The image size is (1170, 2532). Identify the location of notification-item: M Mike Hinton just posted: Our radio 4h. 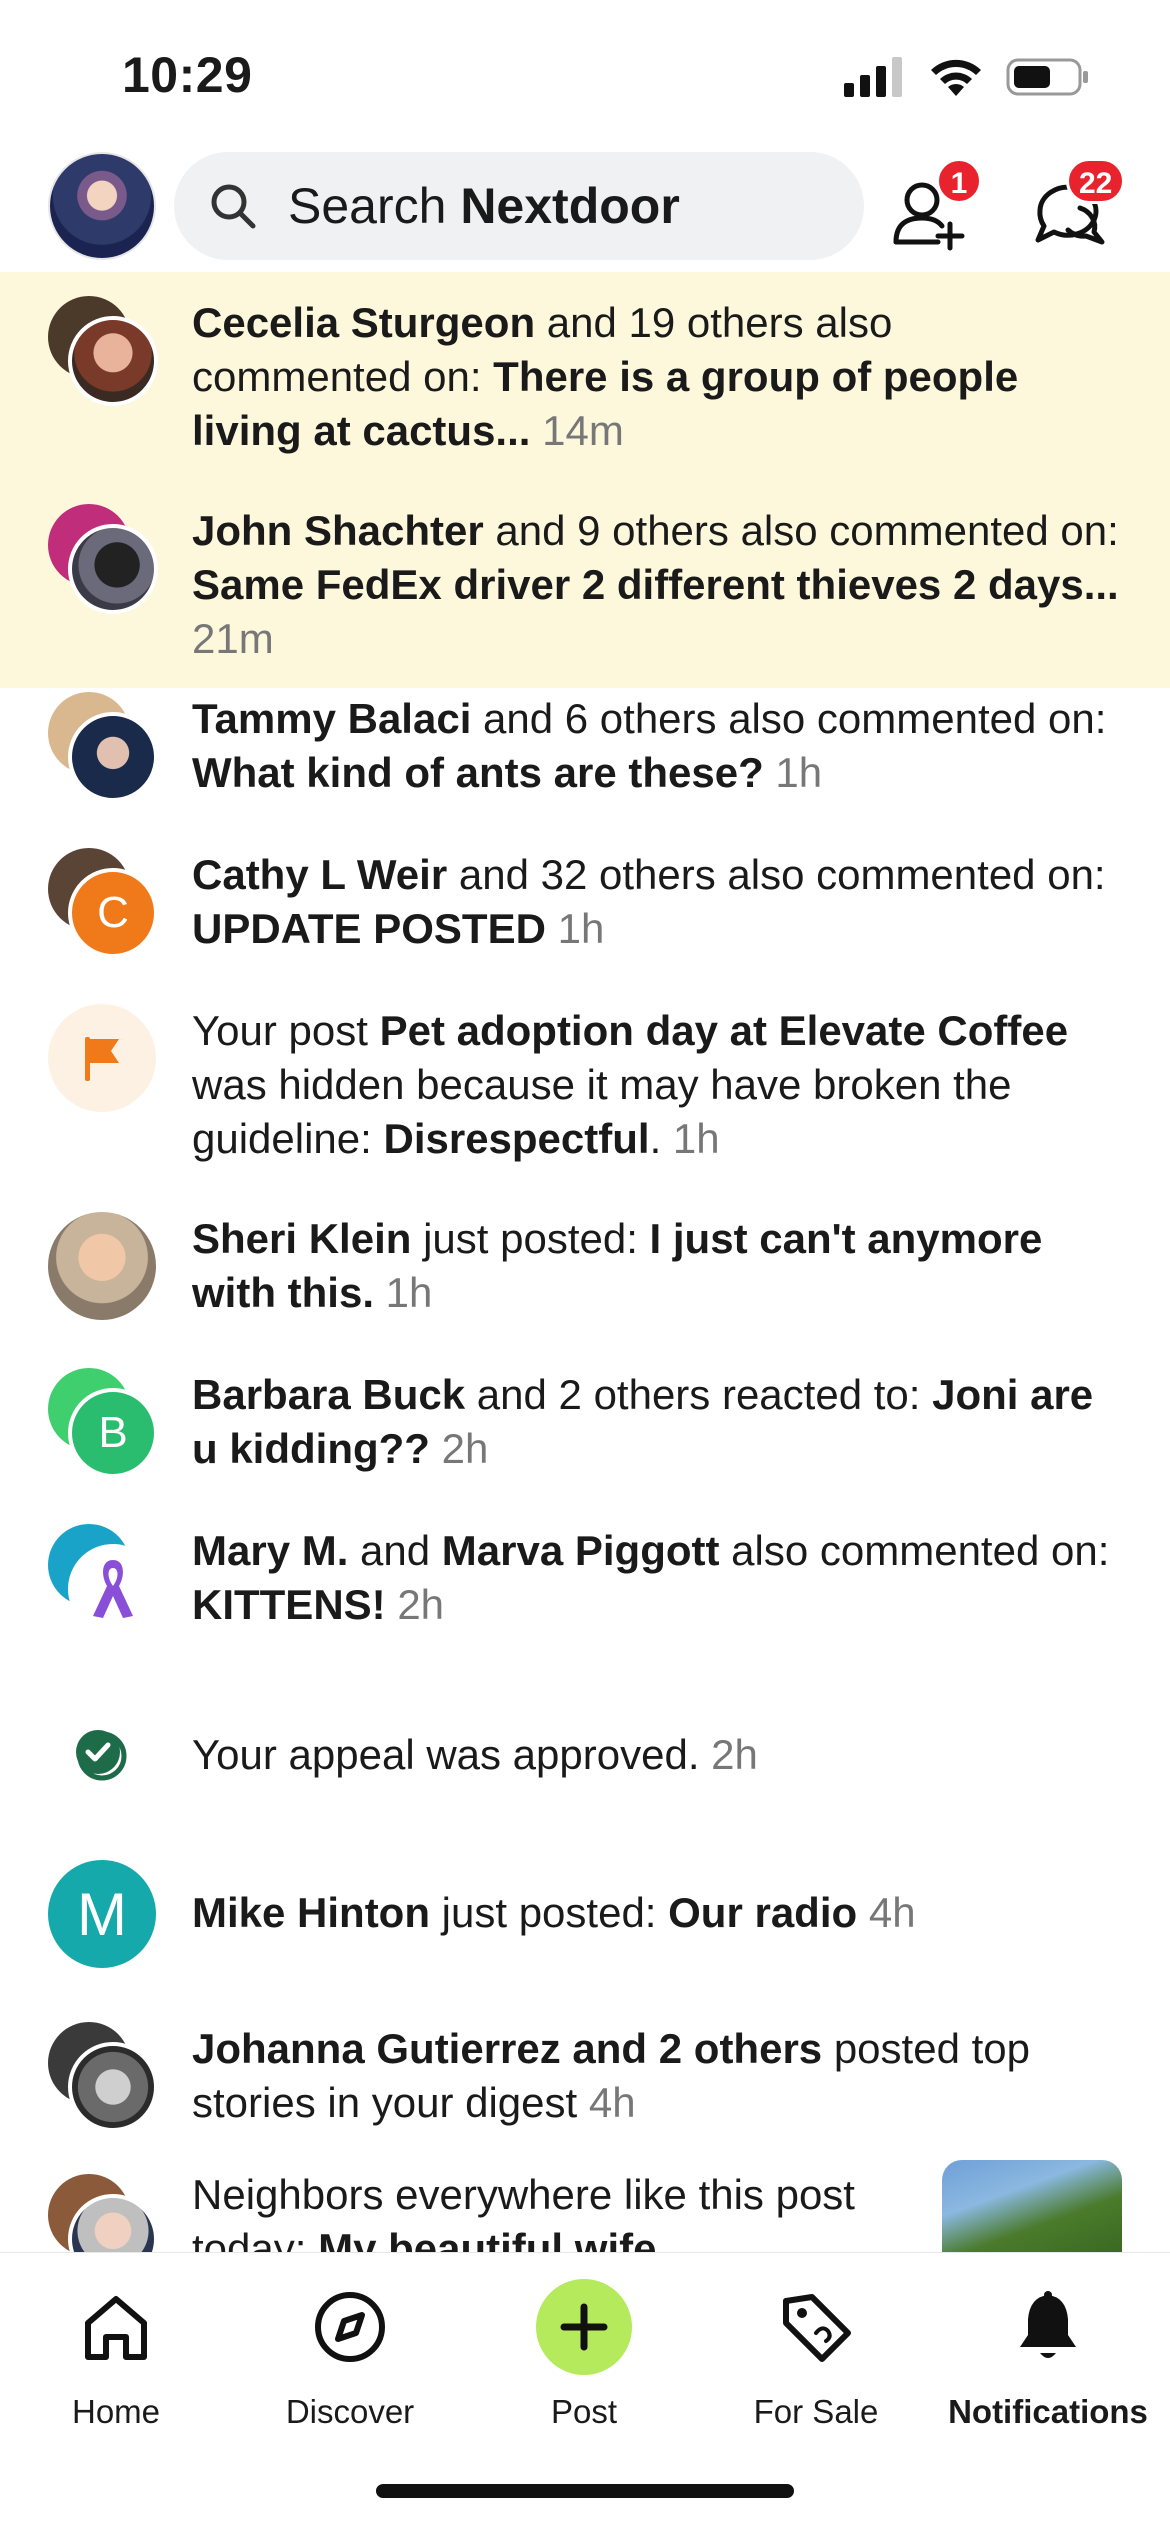
(585, 1930).